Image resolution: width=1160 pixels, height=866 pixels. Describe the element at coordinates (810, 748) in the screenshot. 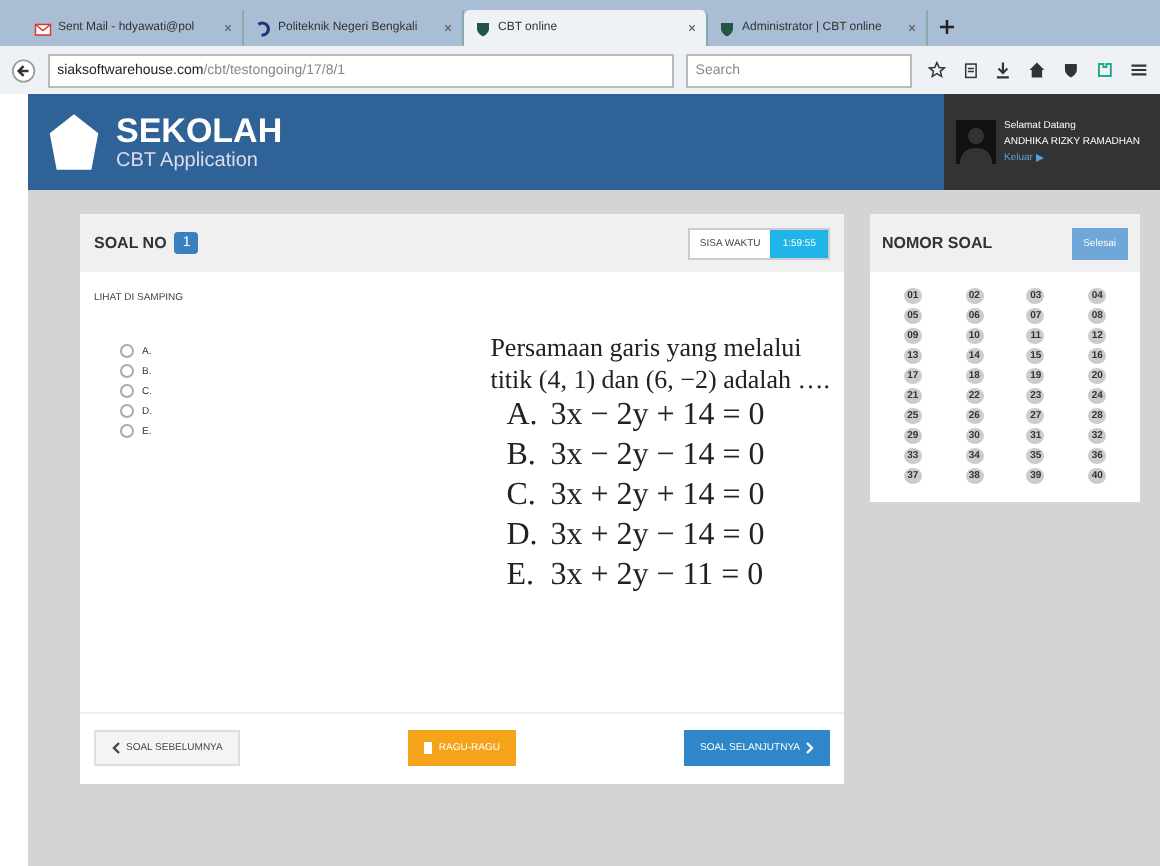

I see `chevron-right-icon` at that location.